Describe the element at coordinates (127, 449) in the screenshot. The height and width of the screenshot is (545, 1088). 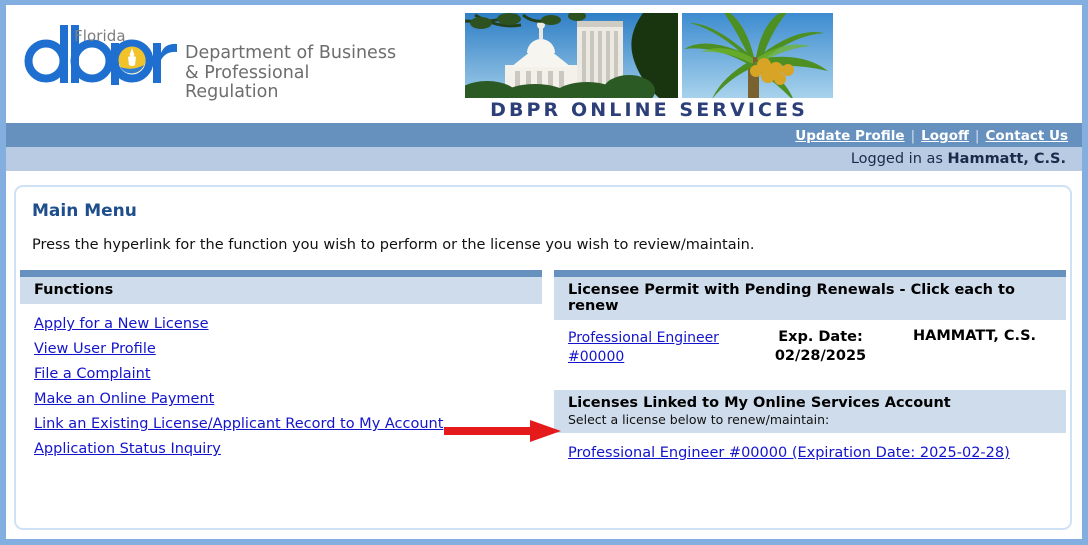
I see `application-status-inquiry-link: Application Status Inquiry` at that location.